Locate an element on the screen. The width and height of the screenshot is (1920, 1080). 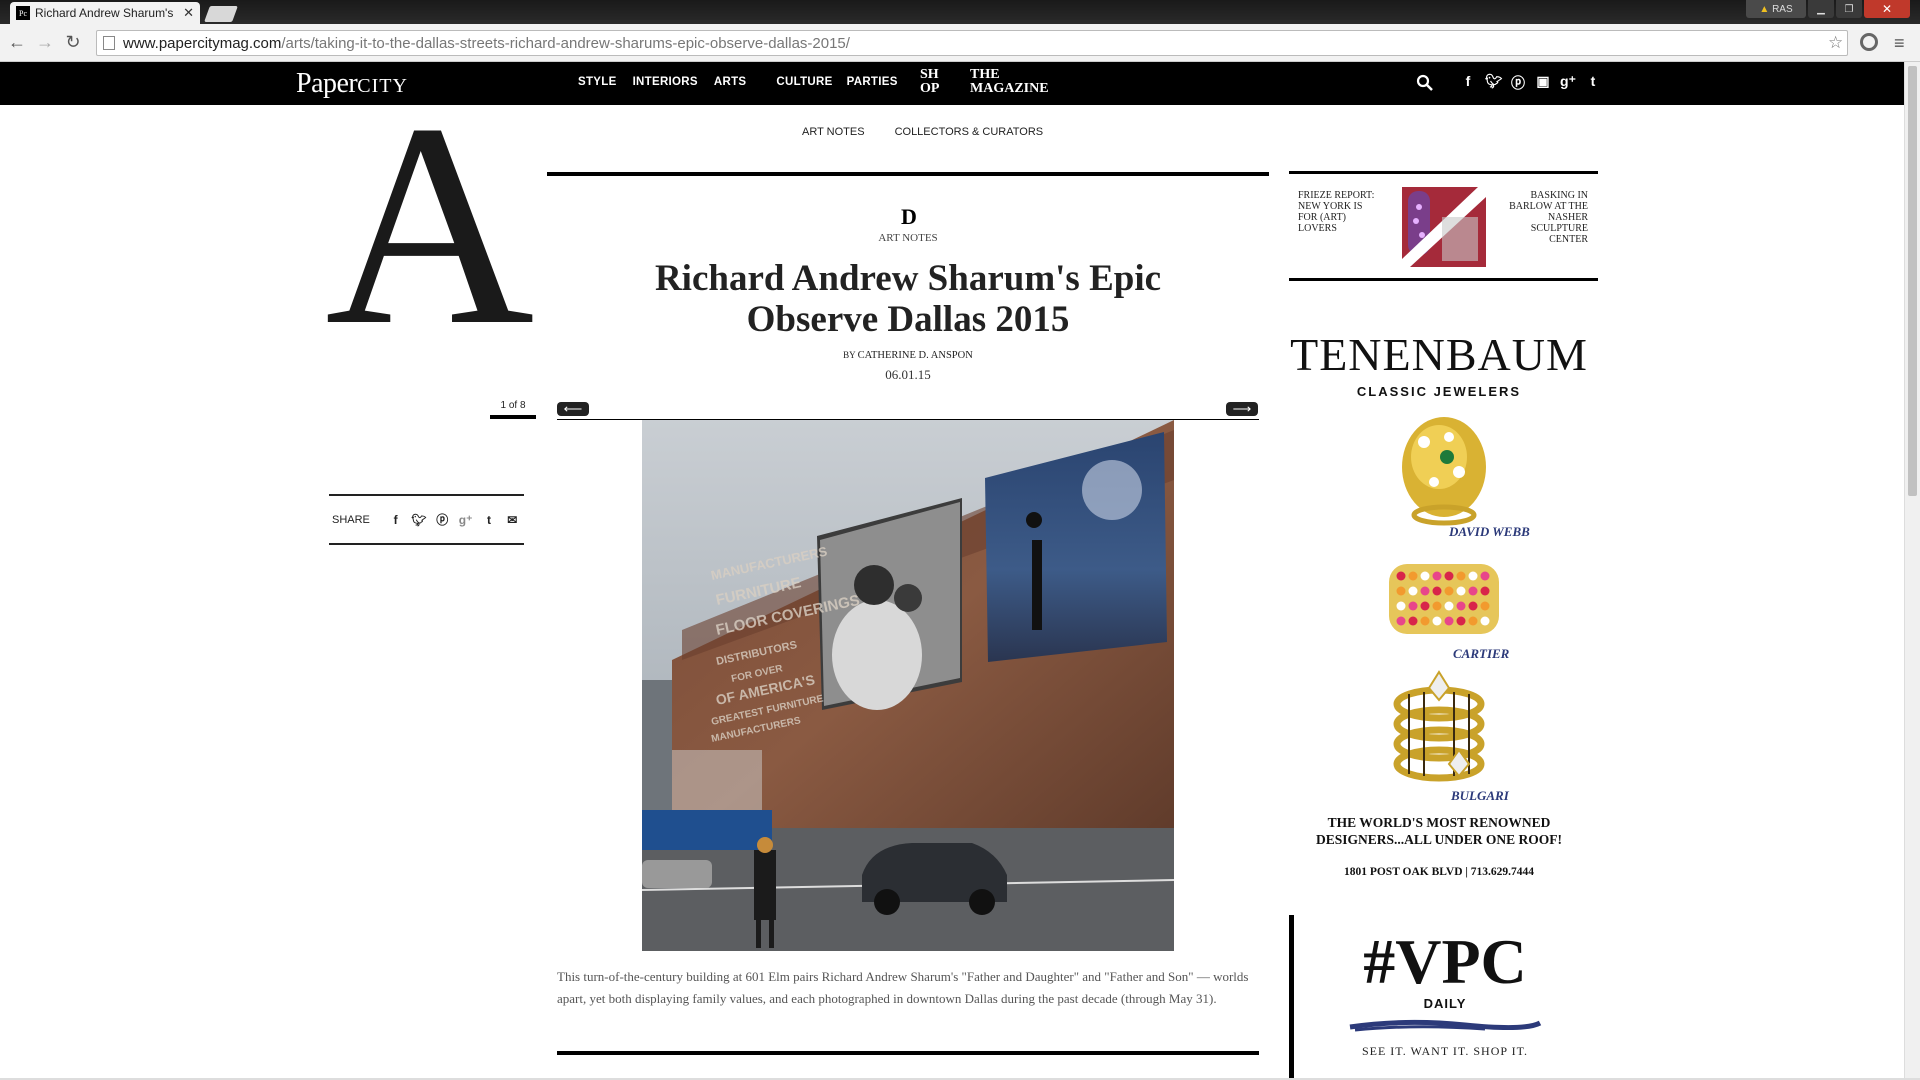
shop-line-1: SH is located at coordinates (929, 74).